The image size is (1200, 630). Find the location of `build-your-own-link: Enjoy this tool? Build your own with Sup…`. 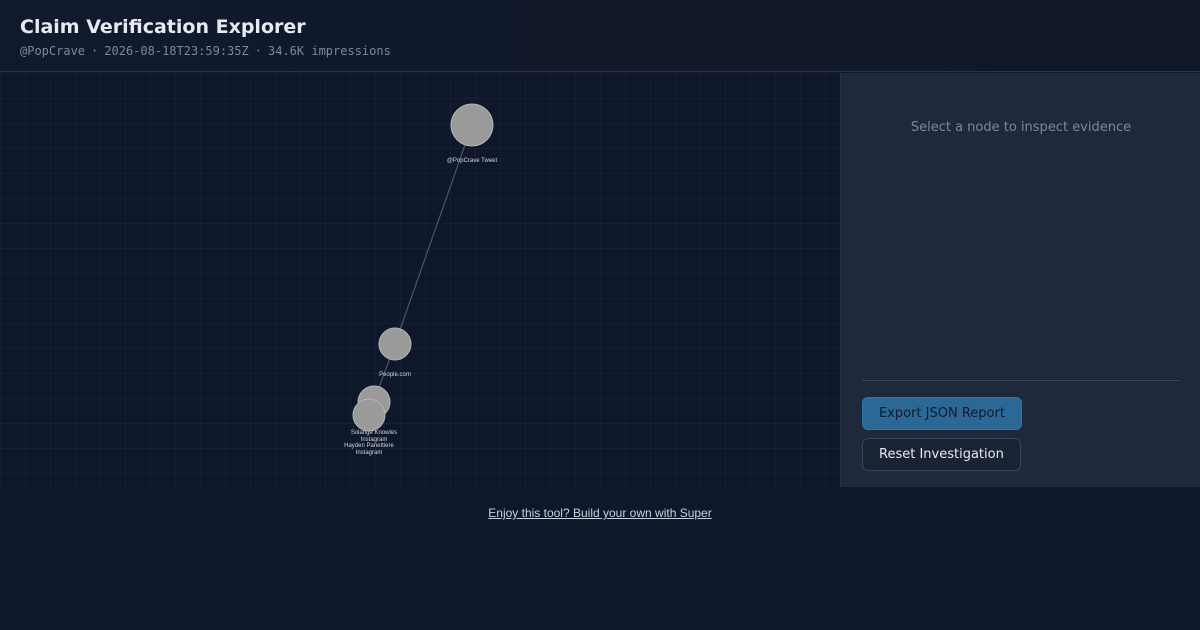

build-your-own-link: Enjoy this tool? Build your own with Sup… is located at coordinates (599, 513).